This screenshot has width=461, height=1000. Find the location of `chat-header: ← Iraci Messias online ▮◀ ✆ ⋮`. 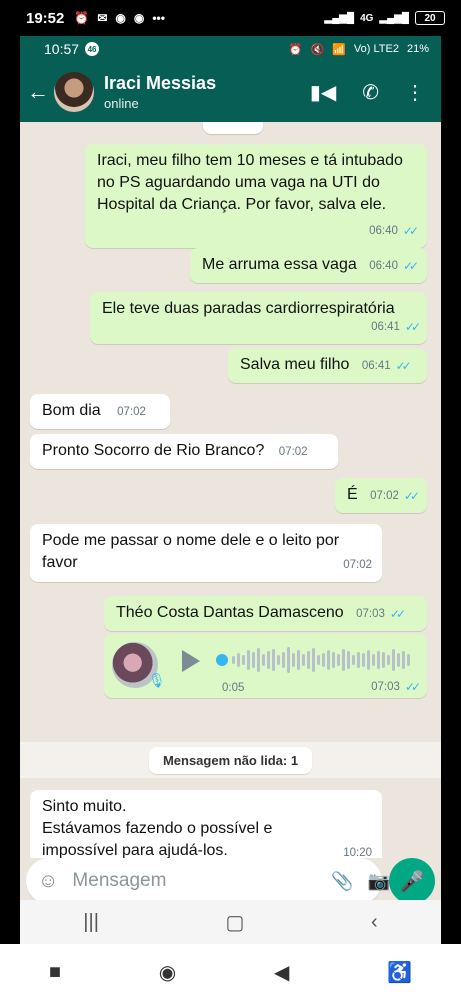

chat-header: ← Iraci Messias online ▮◀ ✆ ⋮ is located at coordinates (230, 92).